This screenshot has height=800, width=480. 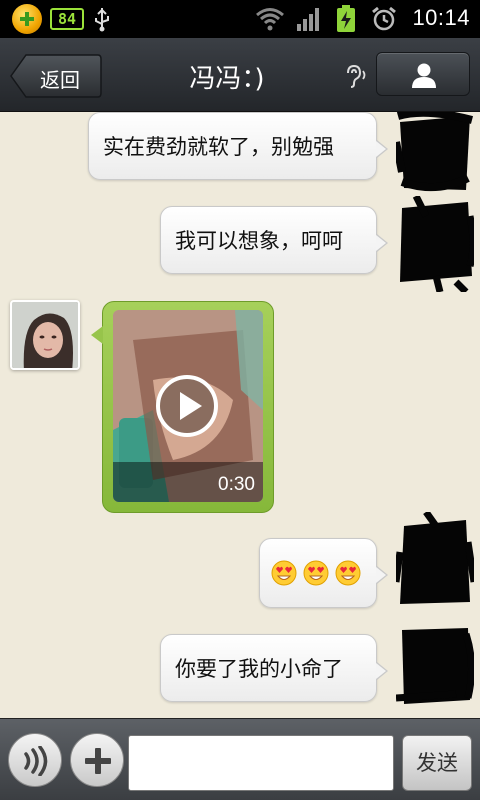 I want to click on signal-strength-icon, so click(x=308, y=19).